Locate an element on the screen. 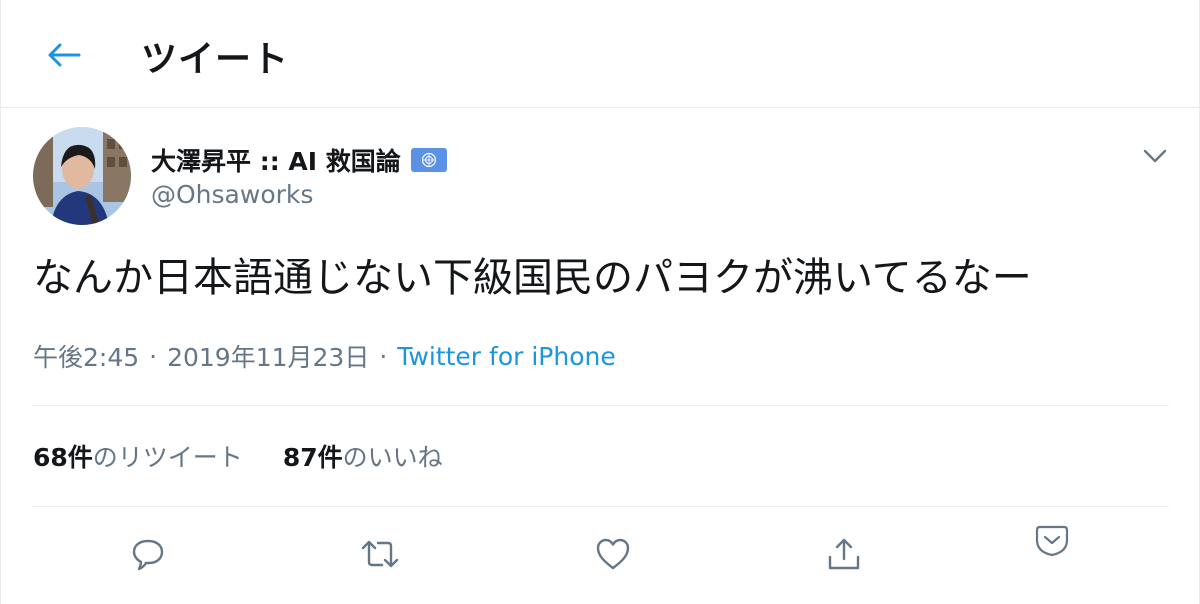  share-button is located at coordinates (844, 554).